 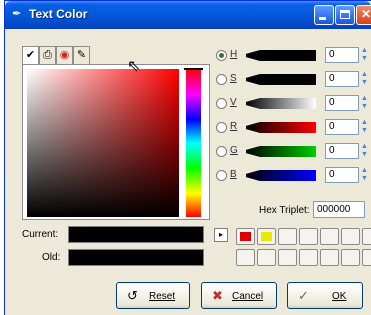 I want to click on hue-slider-marker, so click(x=193, y=69).